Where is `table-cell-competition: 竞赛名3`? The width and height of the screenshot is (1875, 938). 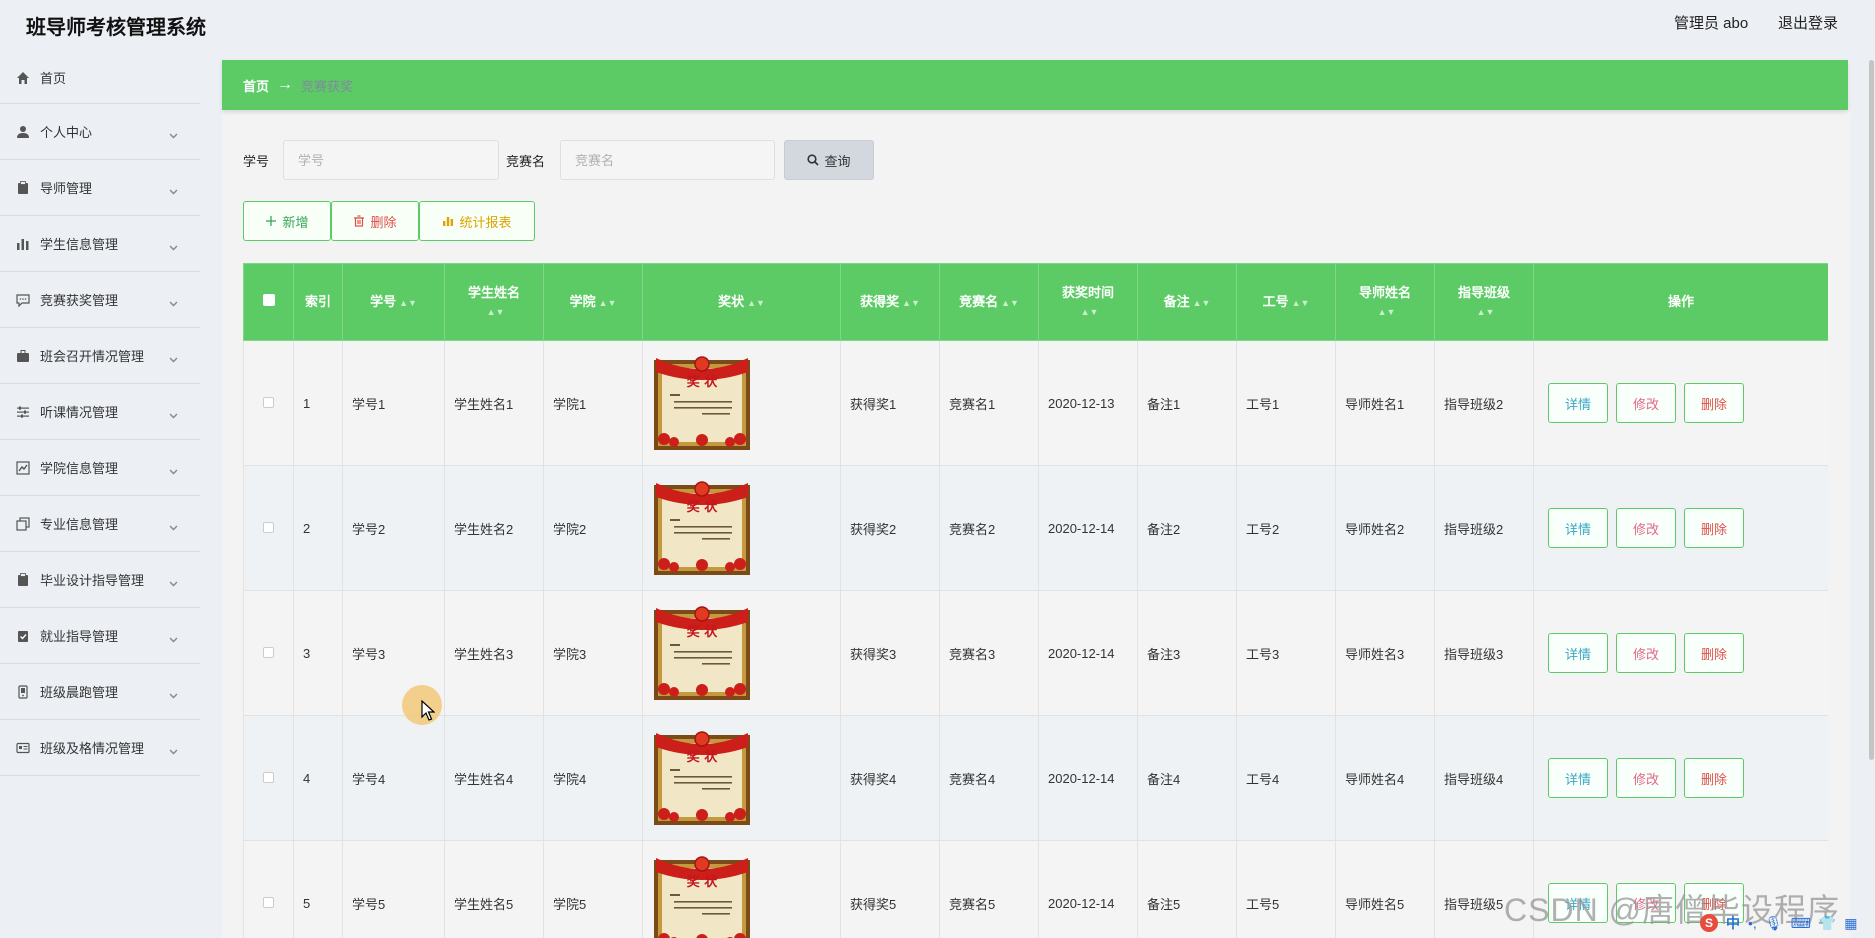 table-cell-competition: 竞赛名3 is located at coordinates (989, 653).